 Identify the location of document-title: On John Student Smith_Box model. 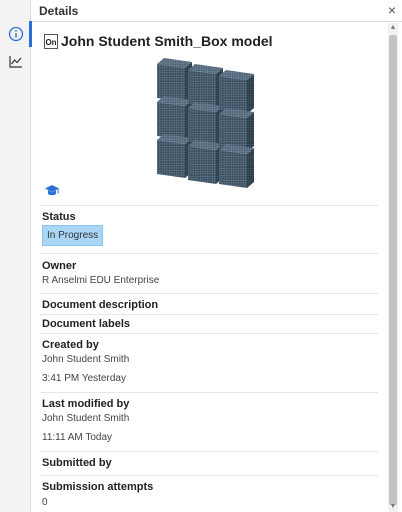
(158, 41).